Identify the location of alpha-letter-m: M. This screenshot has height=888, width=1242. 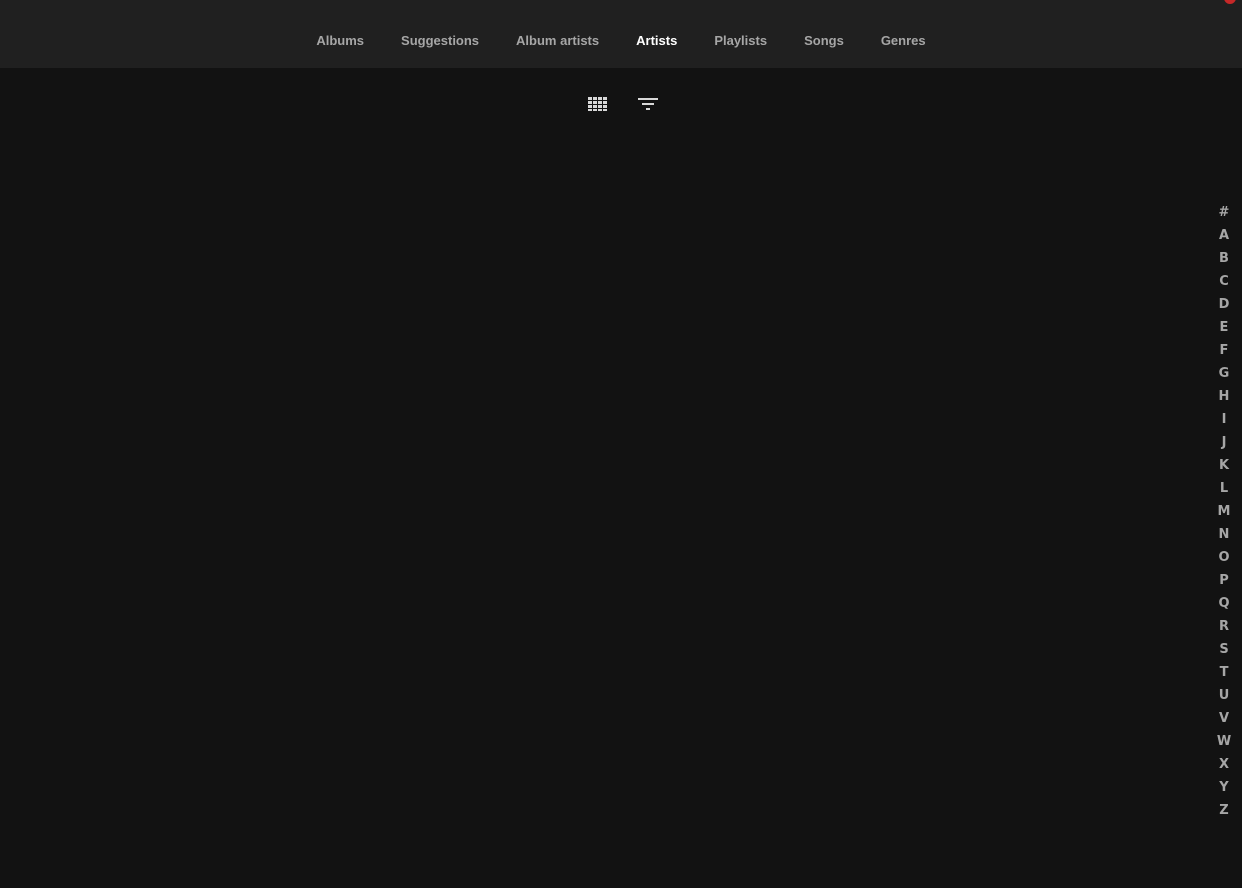
(1224, 511).